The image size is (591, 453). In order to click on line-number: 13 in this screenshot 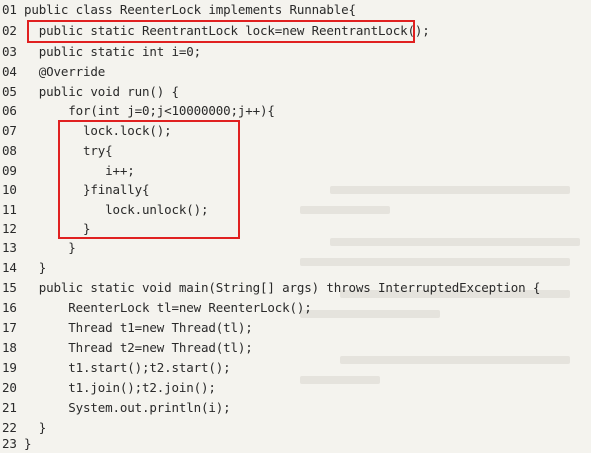, I will do `click(9, 247)`.